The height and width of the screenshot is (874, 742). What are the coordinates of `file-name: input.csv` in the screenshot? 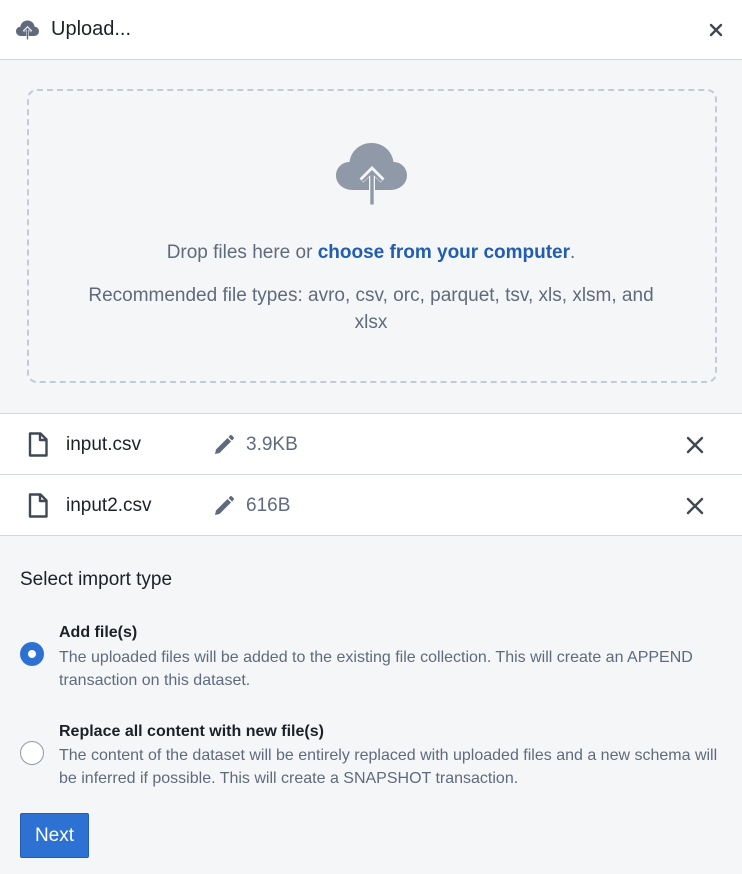 It's located at (103, 444).